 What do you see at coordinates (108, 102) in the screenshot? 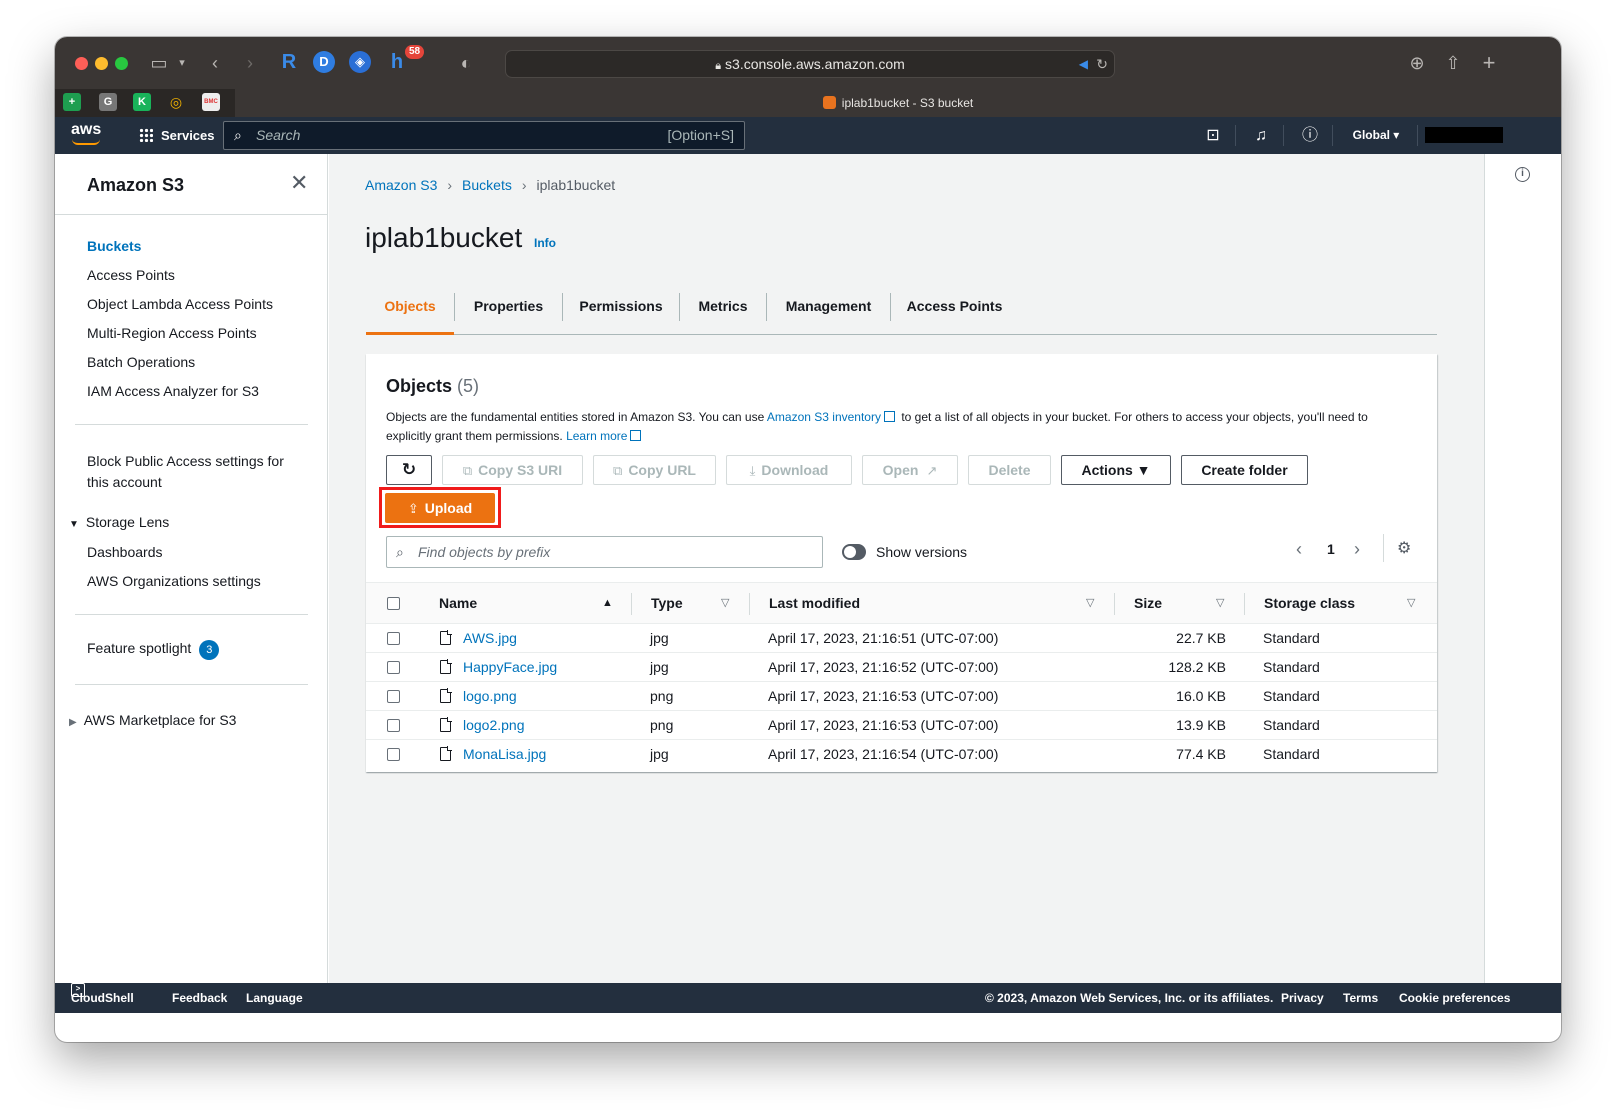
I see `pinned-tab-g: G` at bounding box center [108, 102].